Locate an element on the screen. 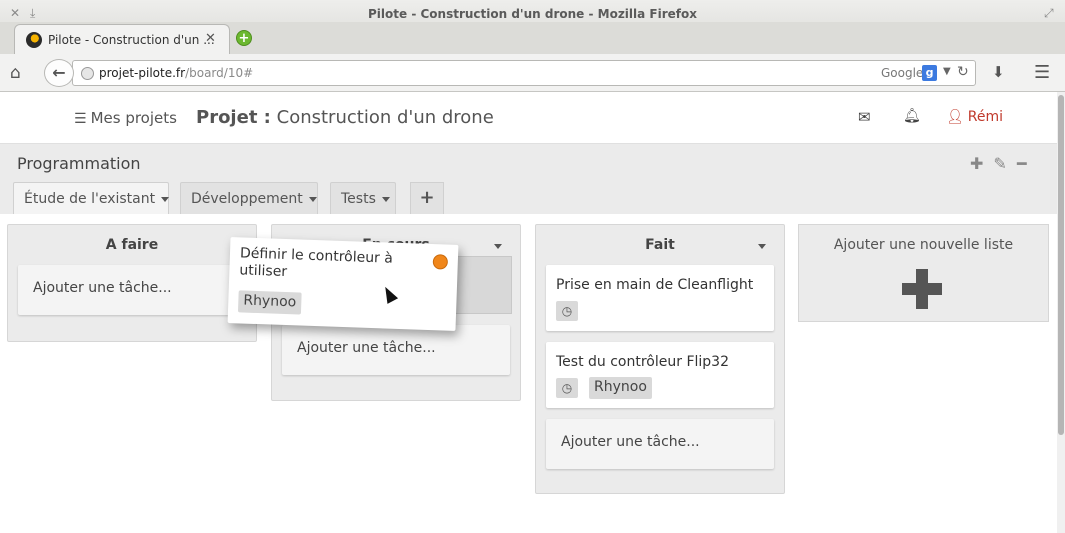  task-card: Test du contrôleur Flip32 ◷ Rhynoo is located at coordinates (660, 375).